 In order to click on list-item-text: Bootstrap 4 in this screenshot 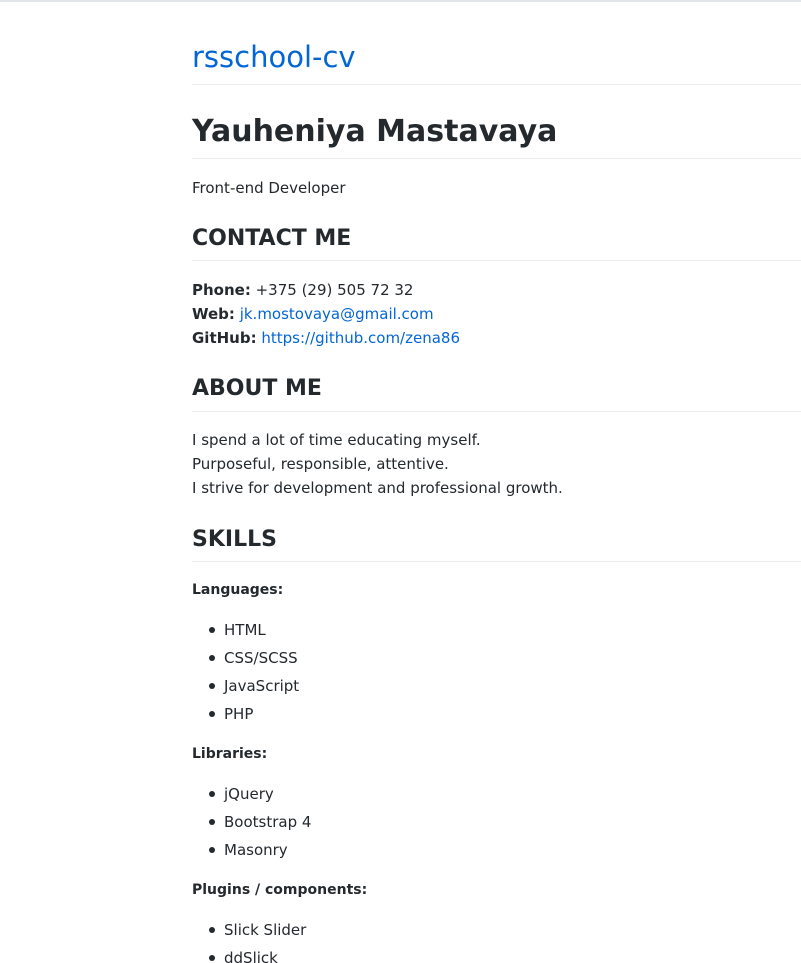, I will do `click(268, 822)`.